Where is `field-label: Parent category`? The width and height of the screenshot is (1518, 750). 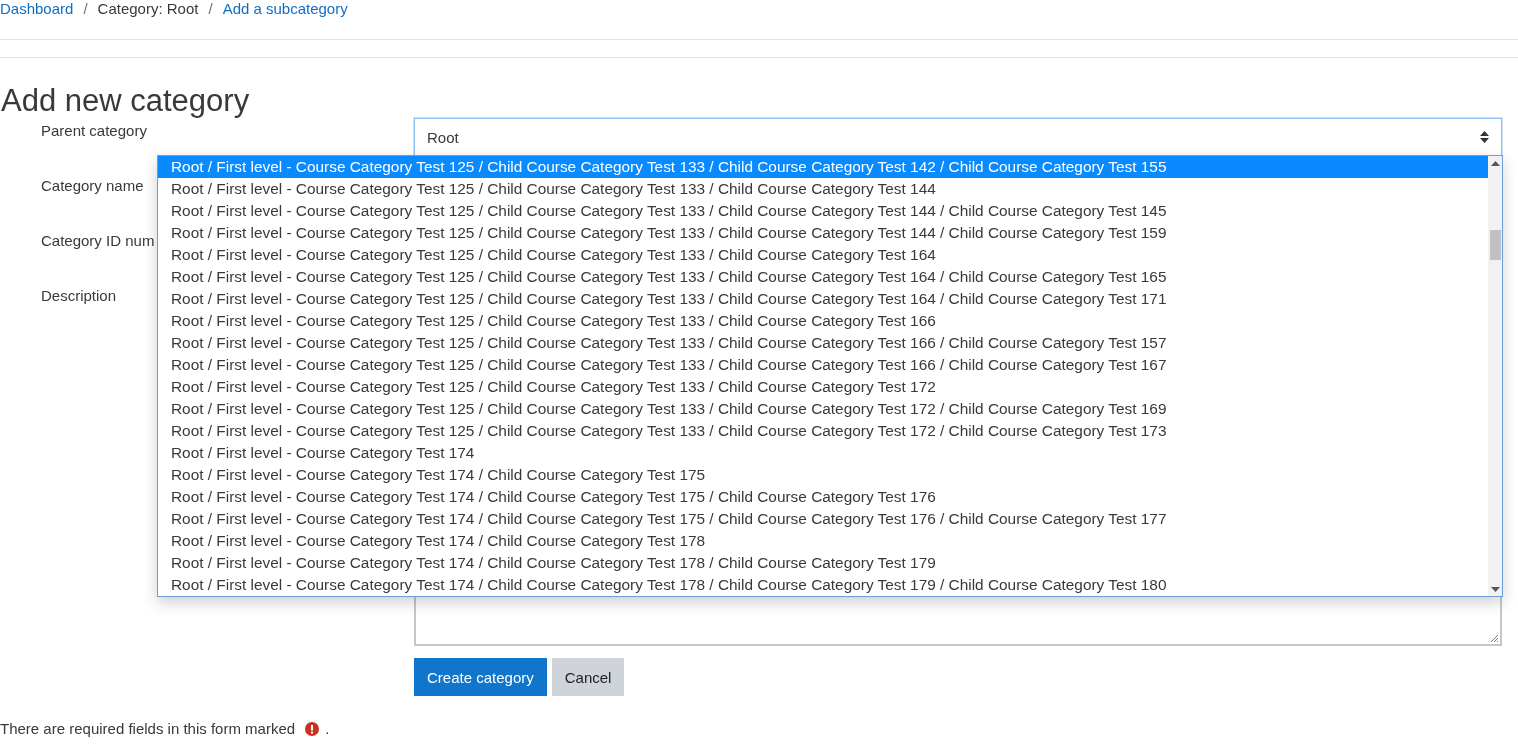 field-label: Parent category is located at coordinates (94, 130).